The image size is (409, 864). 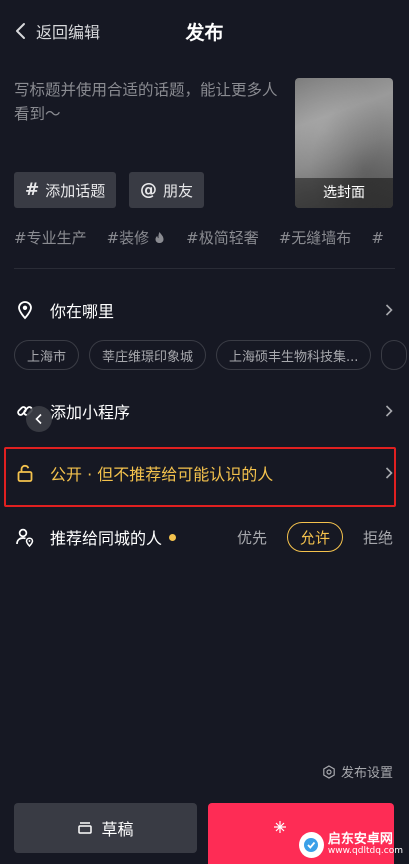 What do you see at coordinates (47, 355) in the screenshot?
I see `location-chip: 上海市` at bounding box center [47, 355].